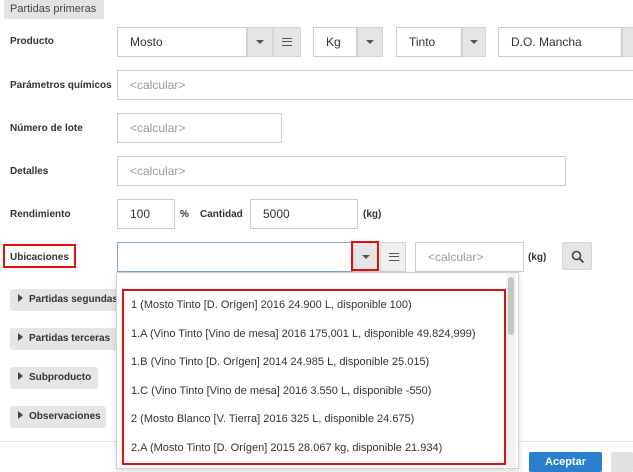  What do you see at coordinates (560, 42) in the screenshot?
I see `do-select: D.O. Mancha` at bounding box center [560, 42].